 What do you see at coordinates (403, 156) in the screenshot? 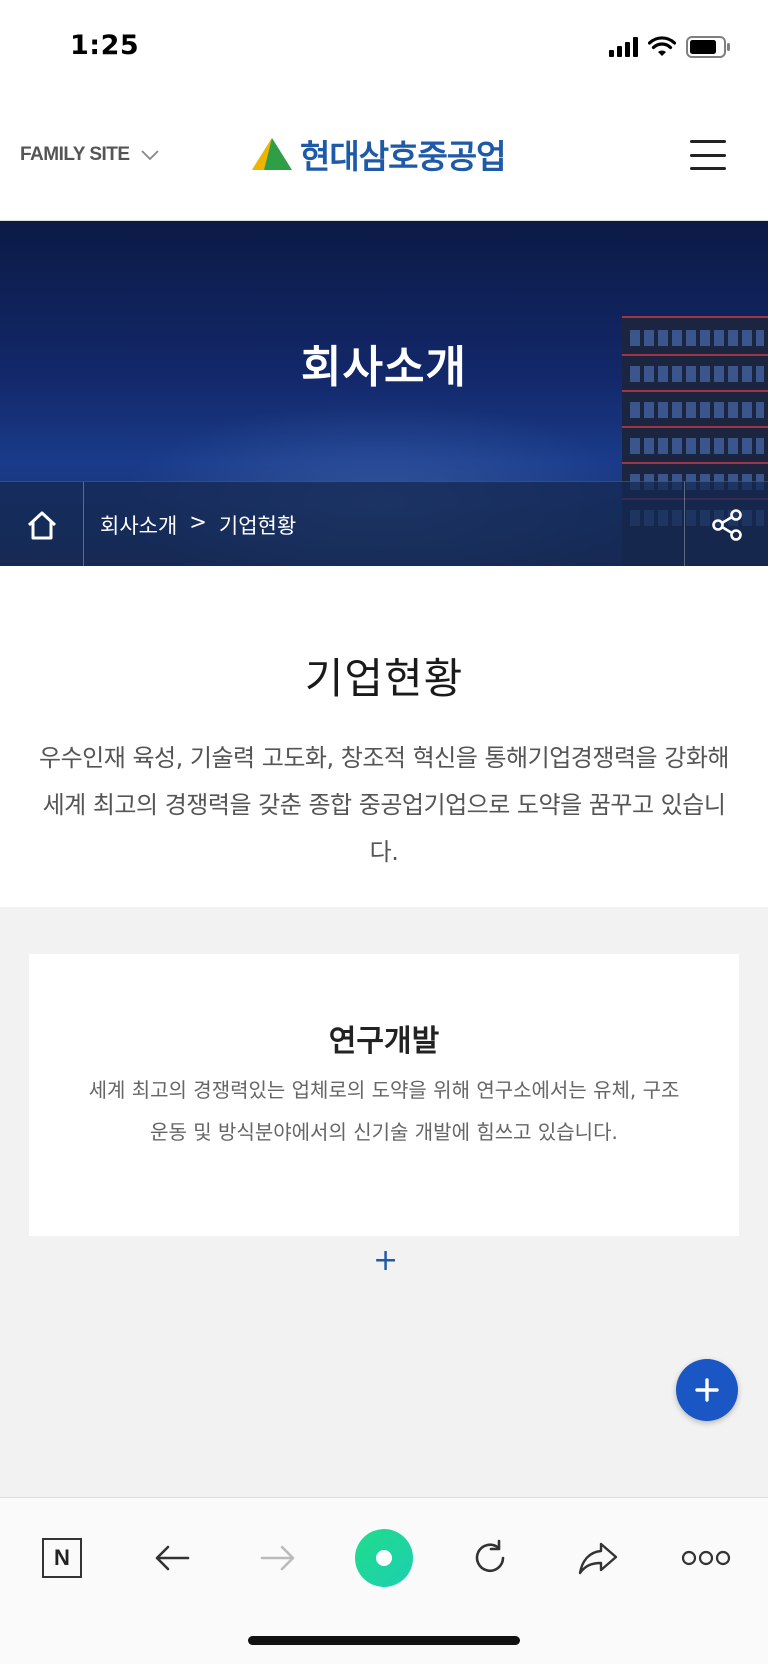
I see `logo-text: 현대삼호중공업` at bounding box center [403, 156].